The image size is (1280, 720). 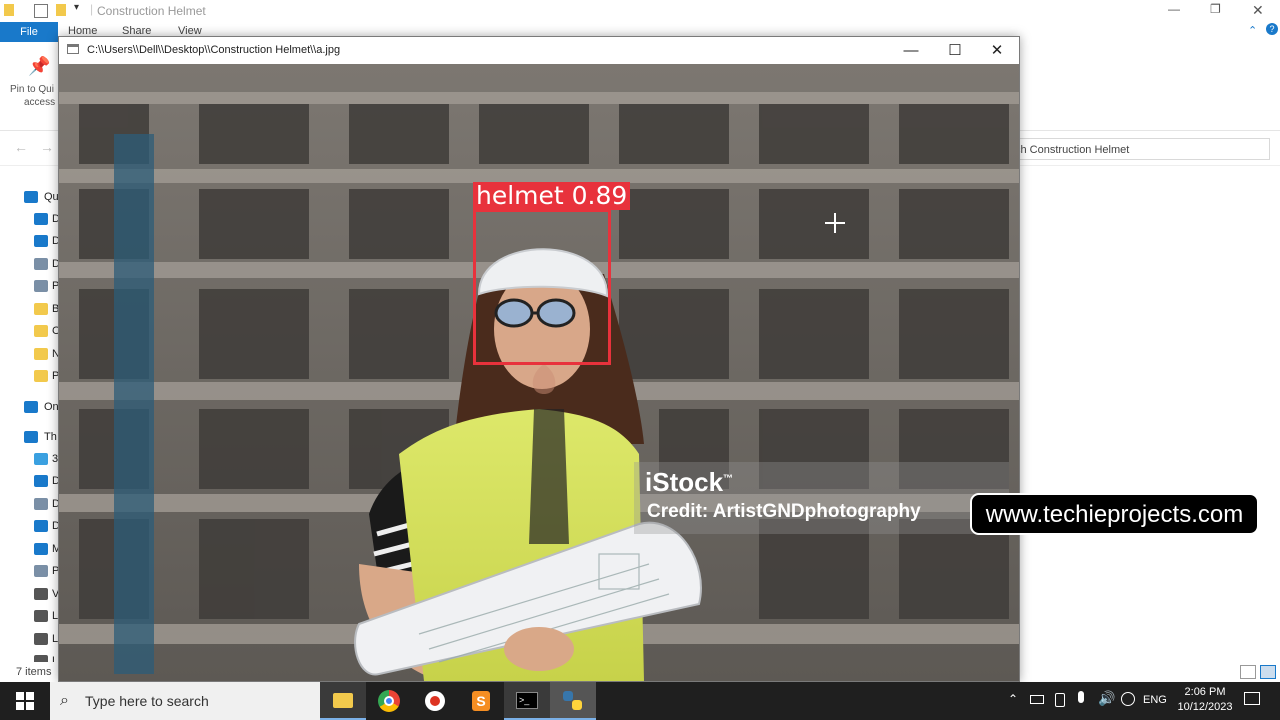 What do you see at coordinates (1013, 699) in the screenshot?
I see `show-hidden-icons: ⌃` at bounding box center [1013, 699].